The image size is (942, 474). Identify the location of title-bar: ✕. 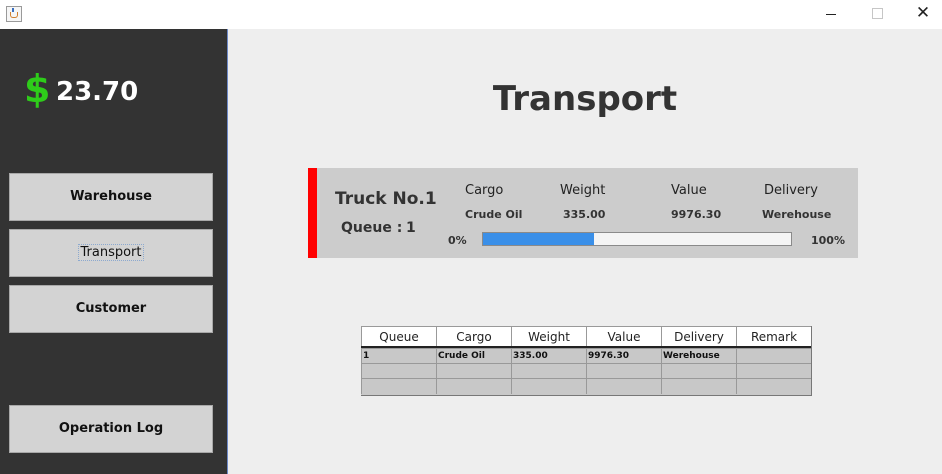
(471, 14).